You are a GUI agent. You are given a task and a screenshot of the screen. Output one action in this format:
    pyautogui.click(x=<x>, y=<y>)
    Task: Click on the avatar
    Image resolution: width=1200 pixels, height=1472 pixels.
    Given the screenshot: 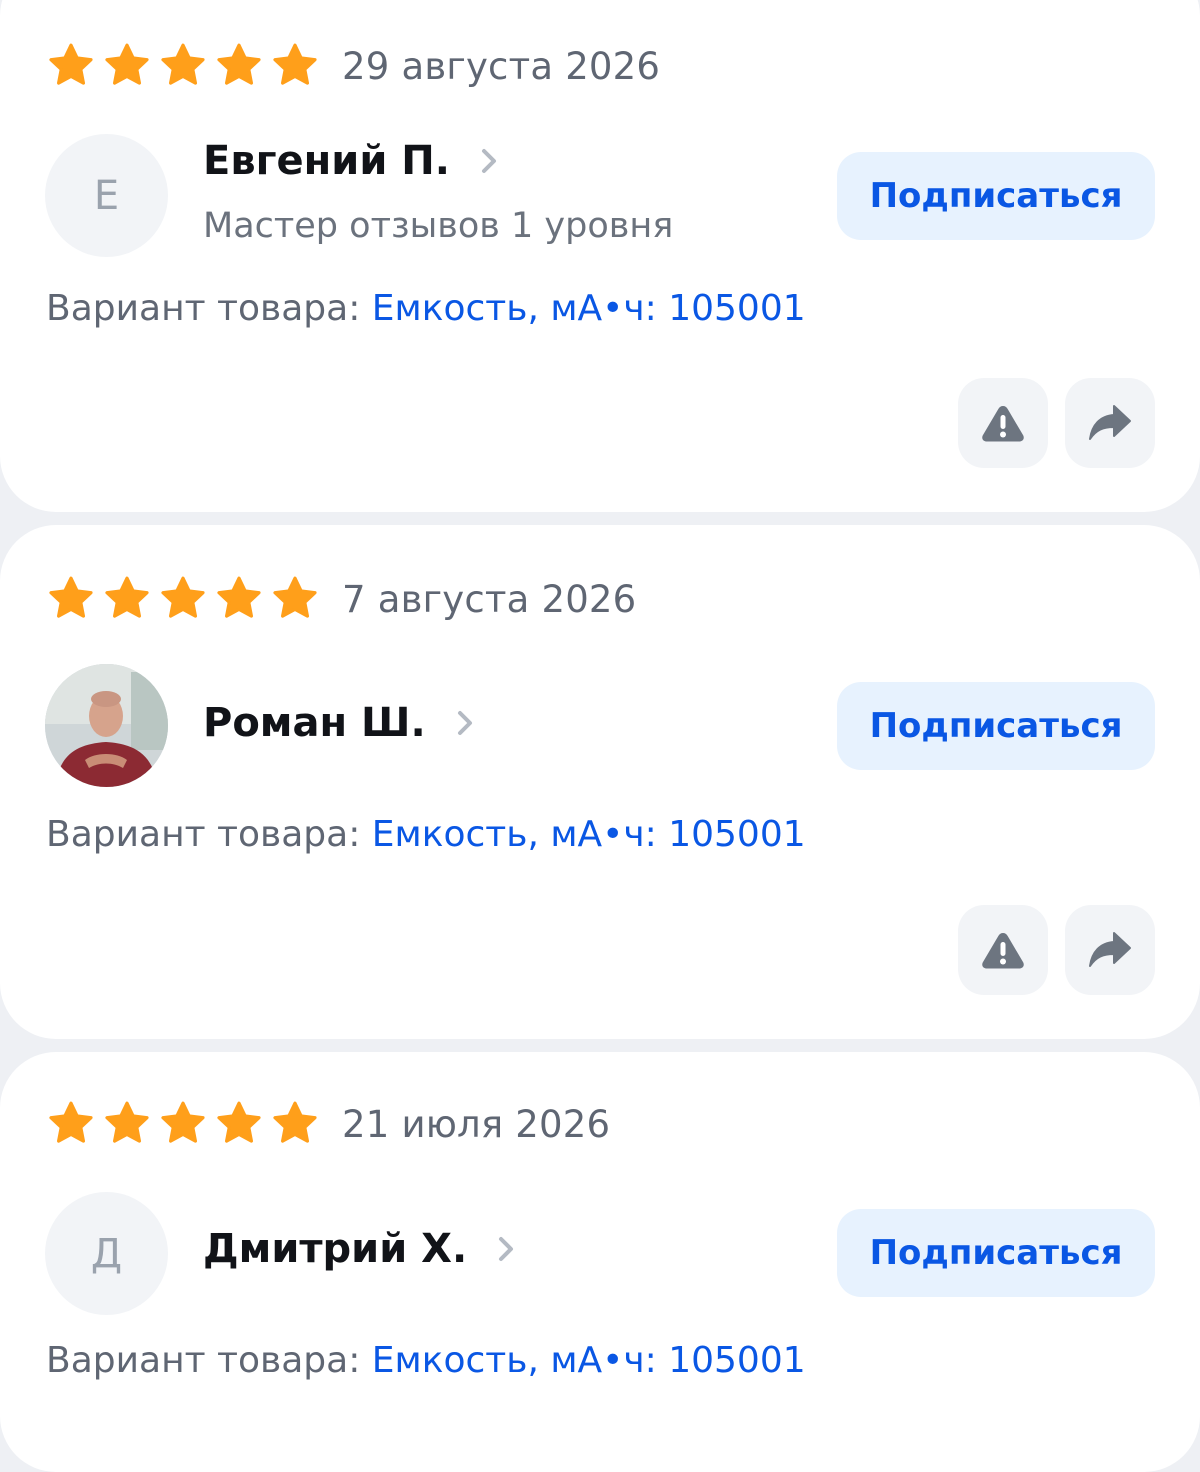 What is the action you would take?
    pyautogui.click(x=106, y=725)
    